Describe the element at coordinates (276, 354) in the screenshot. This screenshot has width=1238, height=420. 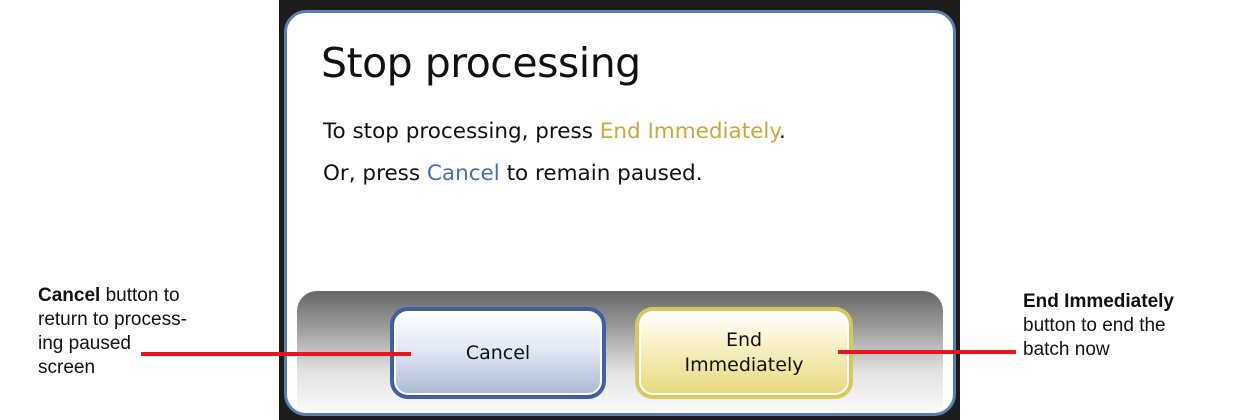
I see `cancel-leader-line` at that location.